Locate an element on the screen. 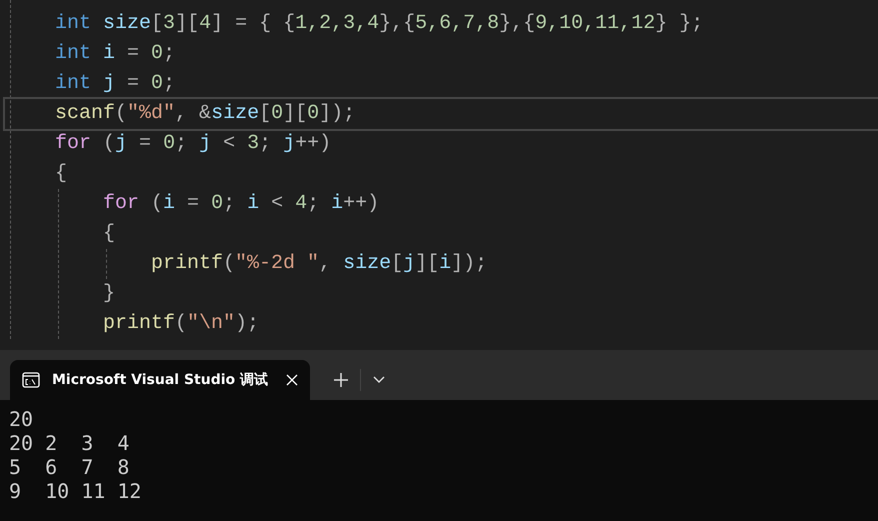  plus-icon is located at coordinates (341, 380).